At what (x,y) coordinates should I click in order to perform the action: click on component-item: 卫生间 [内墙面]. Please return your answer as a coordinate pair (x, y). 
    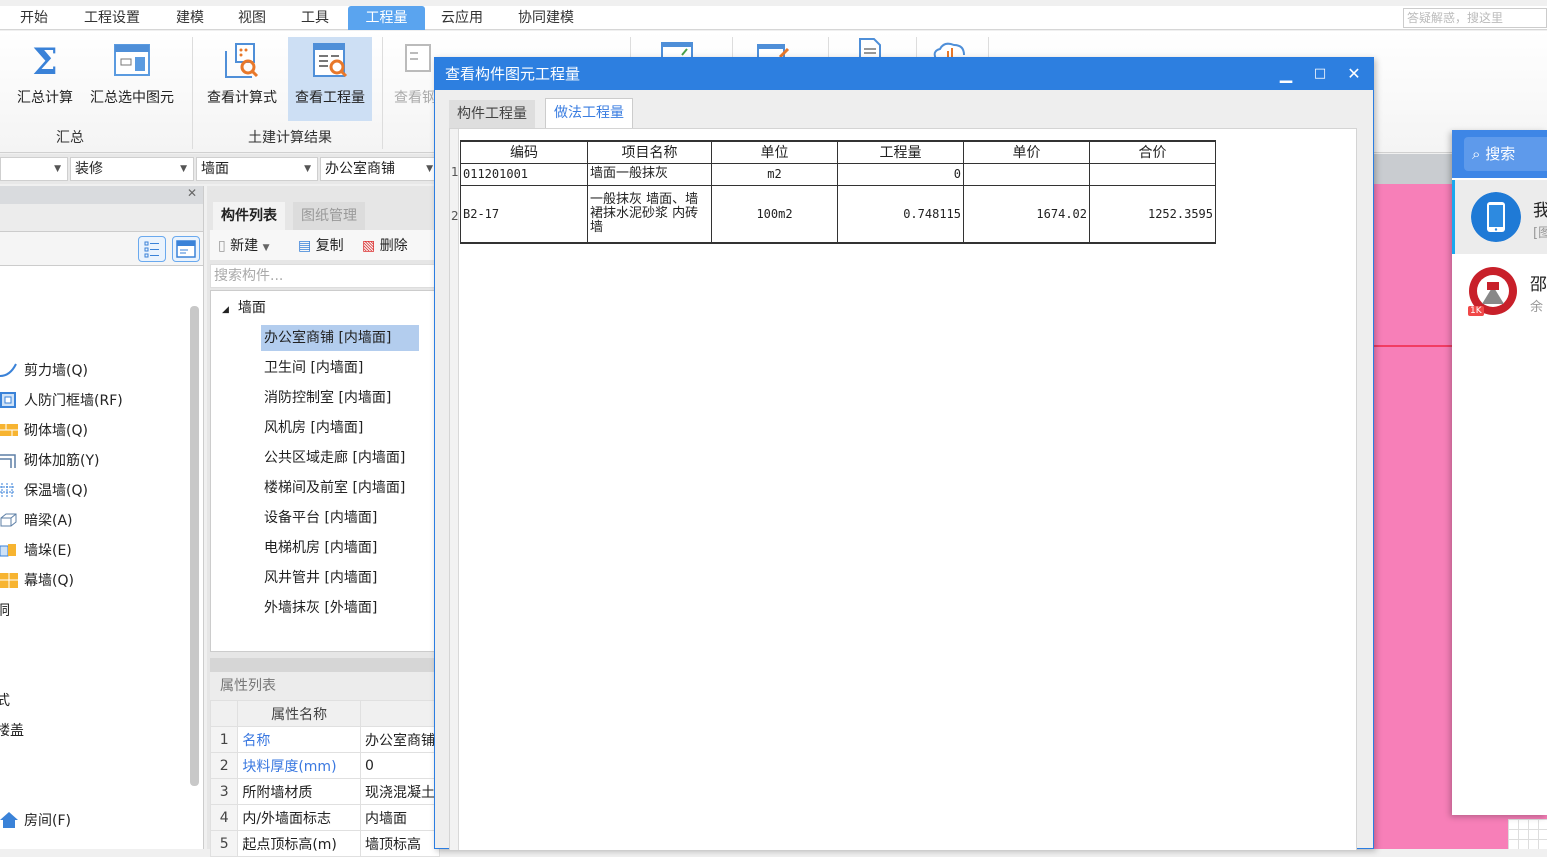
    Looking at the image, I should click on (313, 368).